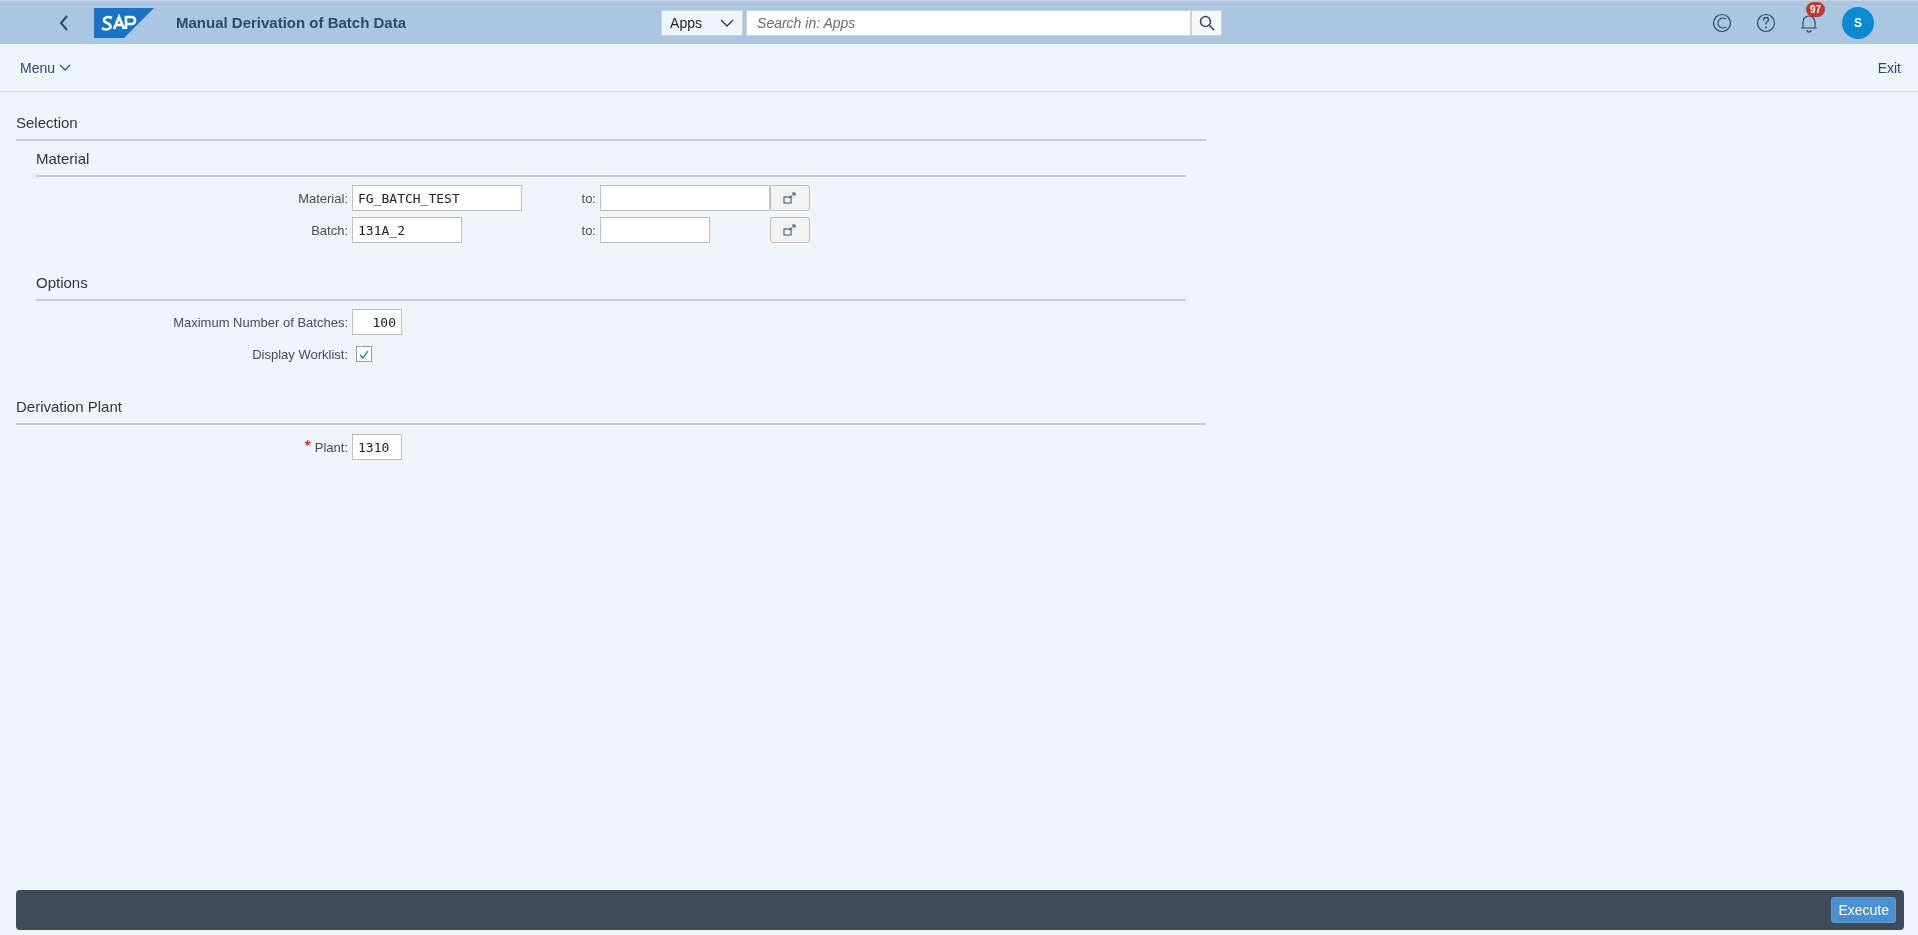 Image resolution: width=1918 pixels, height=935 pixels. I want to click on group-title: Material, so click(611, 163).